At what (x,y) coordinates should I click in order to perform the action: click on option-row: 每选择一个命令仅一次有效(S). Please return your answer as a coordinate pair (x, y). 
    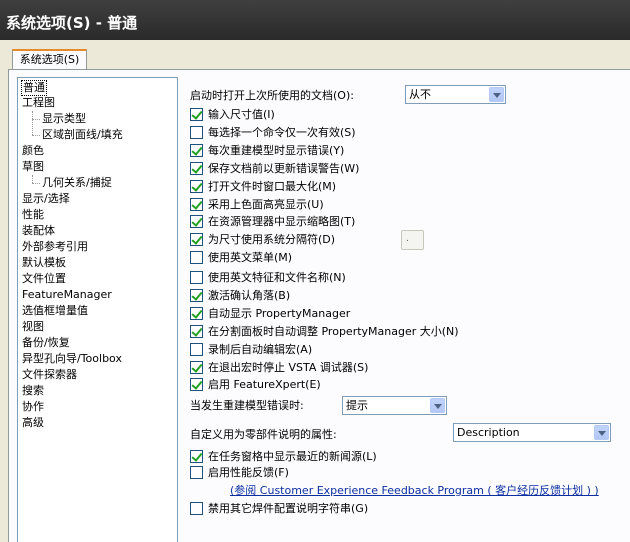
    Looking at the image, I should click on (273, 132).